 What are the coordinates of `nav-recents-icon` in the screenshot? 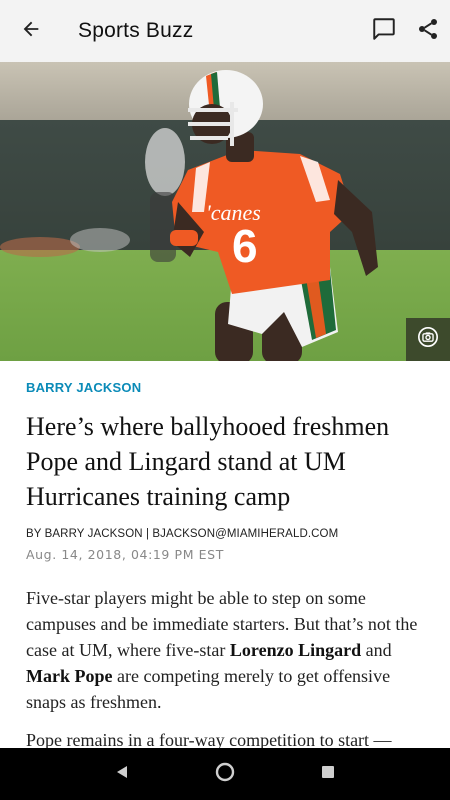 It's located at (328, 774).